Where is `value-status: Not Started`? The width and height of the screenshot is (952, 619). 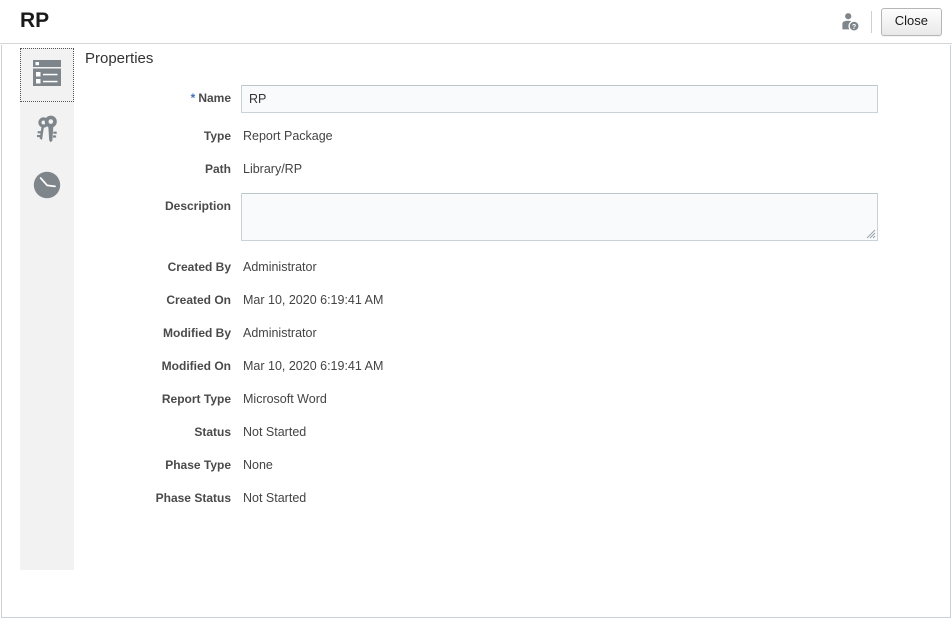 value-status: Not Started is located at coordinates (275, 432).